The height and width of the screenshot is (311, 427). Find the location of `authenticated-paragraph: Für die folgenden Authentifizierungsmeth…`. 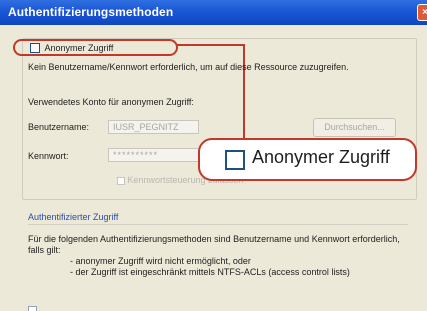

authenticated-paragraph: Für die folgenden Authentifizierungsmeth… is located at coordinates (214, 244).